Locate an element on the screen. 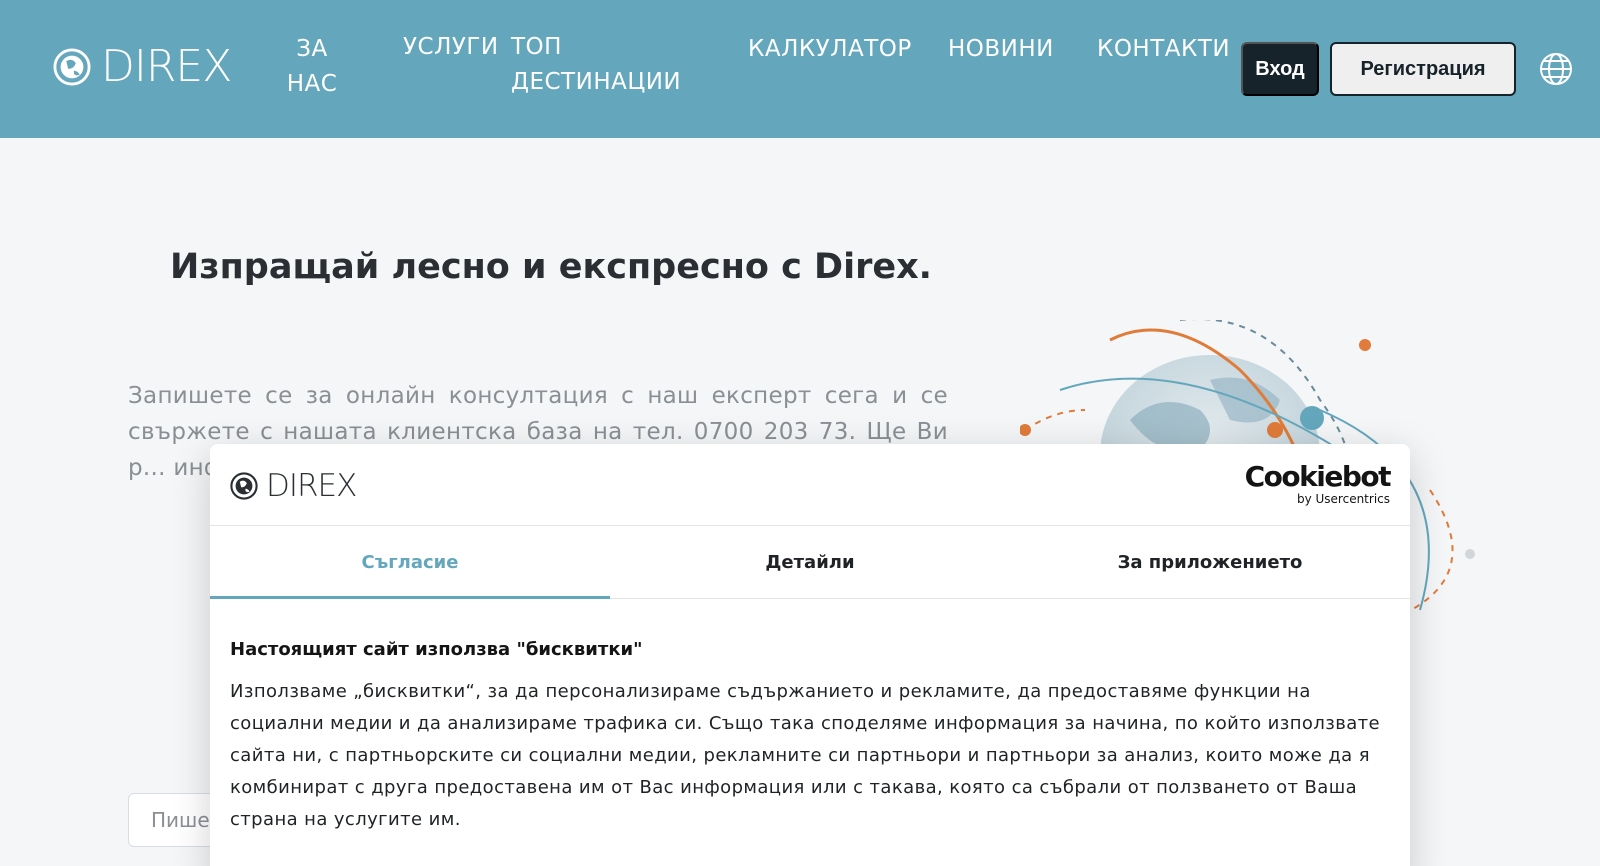  cookie-heading: Настоящият сайт използва "бисквитки" is located at coordinates (436, 649).